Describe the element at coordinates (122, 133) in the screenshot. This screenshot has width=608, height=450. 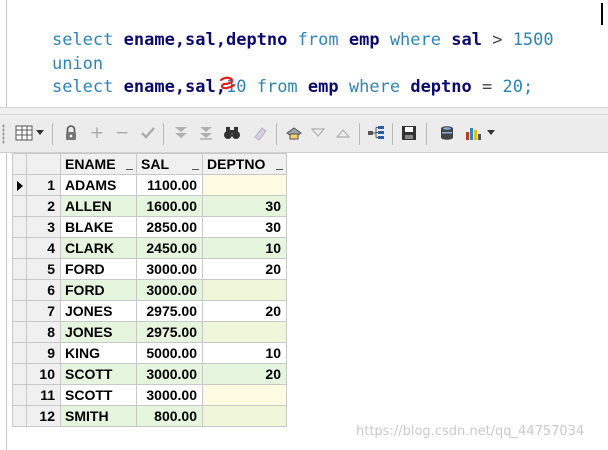
I see `delete-record-icon: −` at that location.